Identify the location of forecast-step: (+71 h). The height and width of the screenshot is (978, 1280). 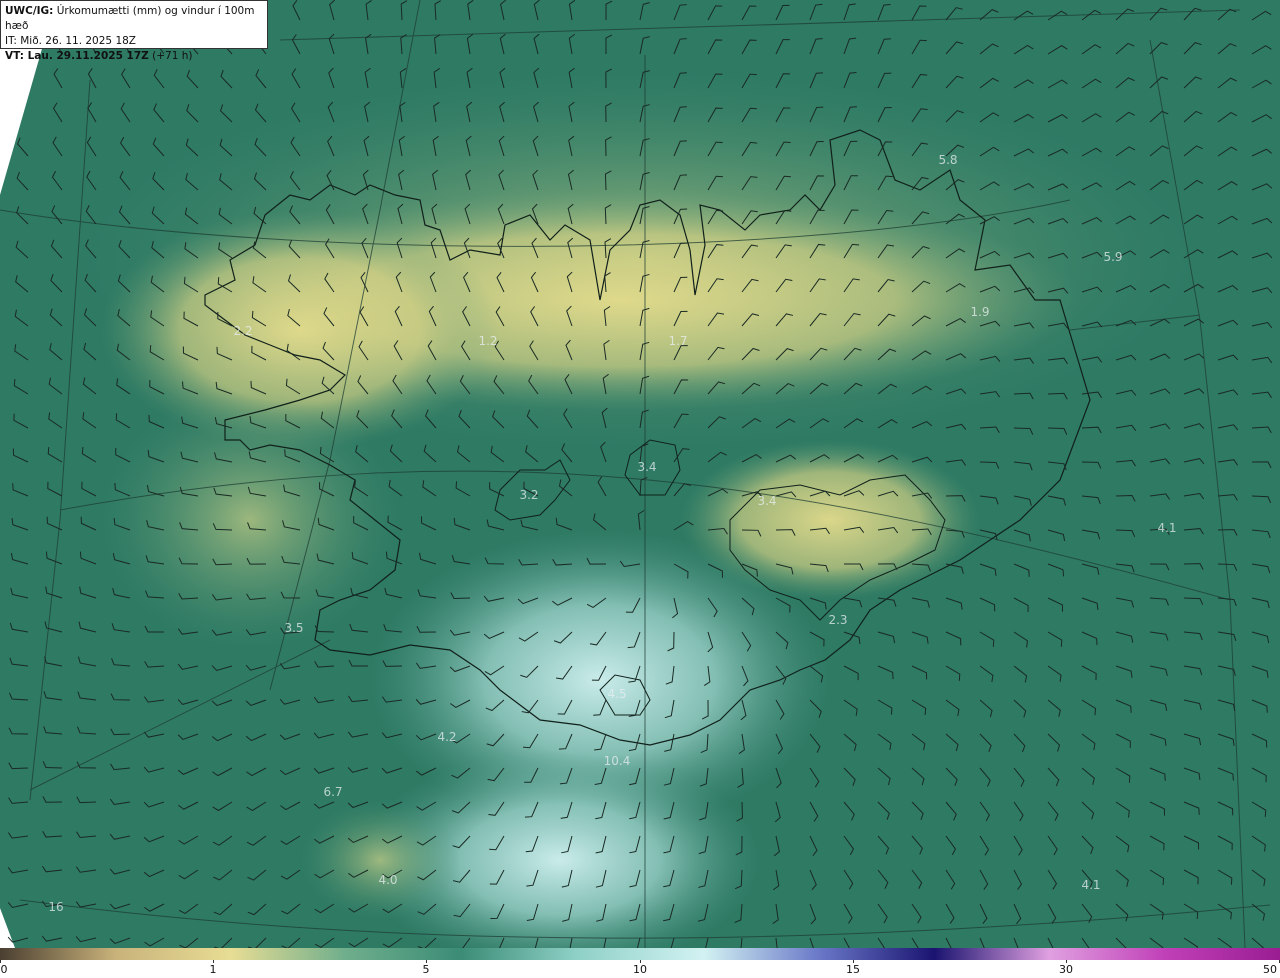
(172, 56).